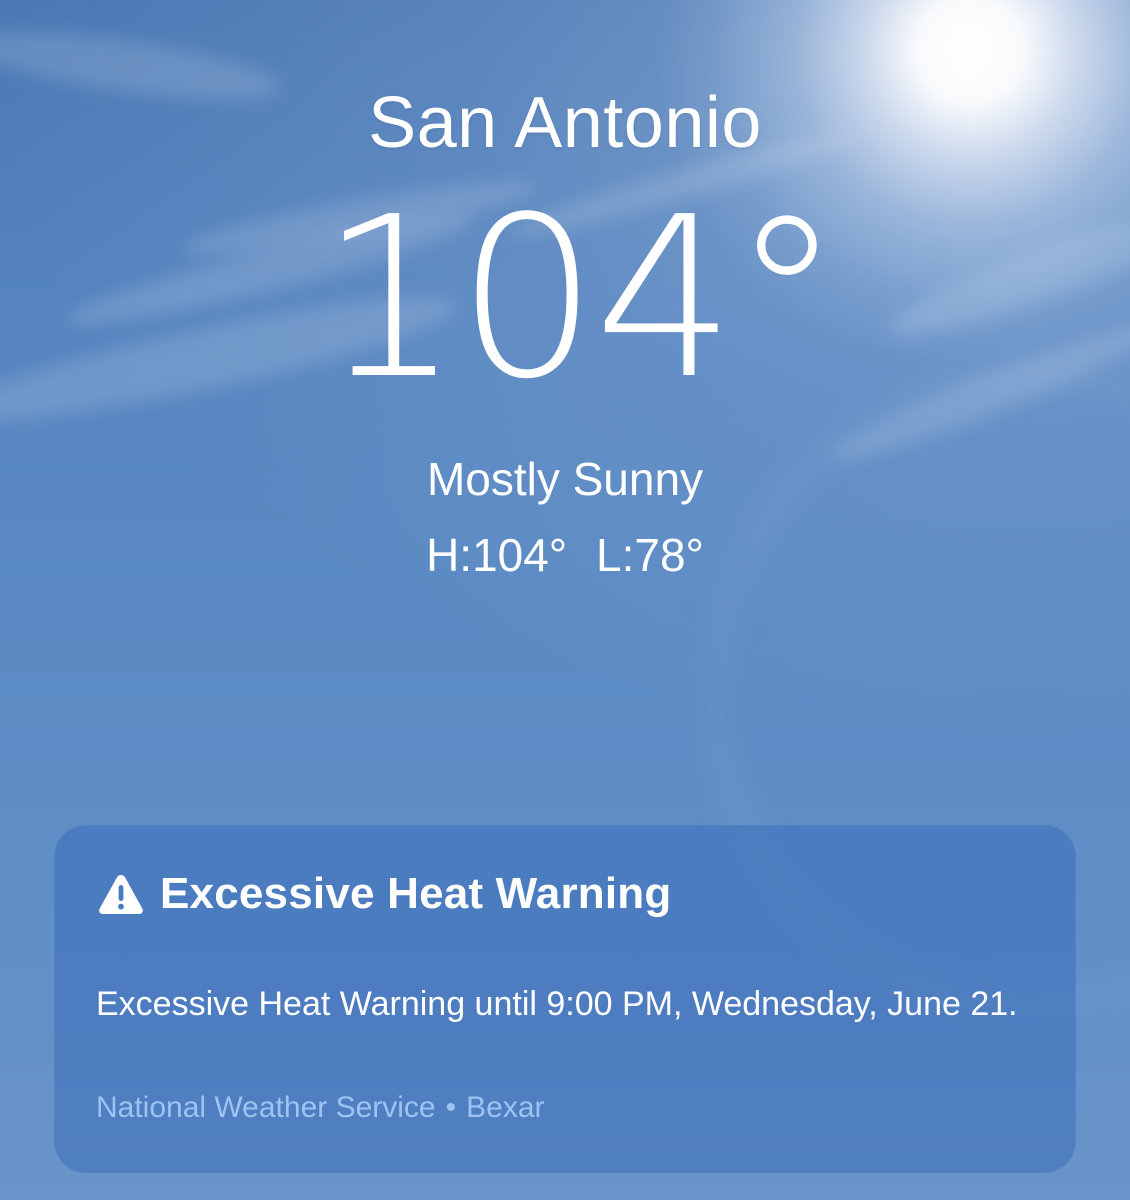 The image size is (1130, 1200). What do you see at coordinates (497, 555) in the screenshot?
I see `high-temperature: H:104°` at bounding box center [497, 555].